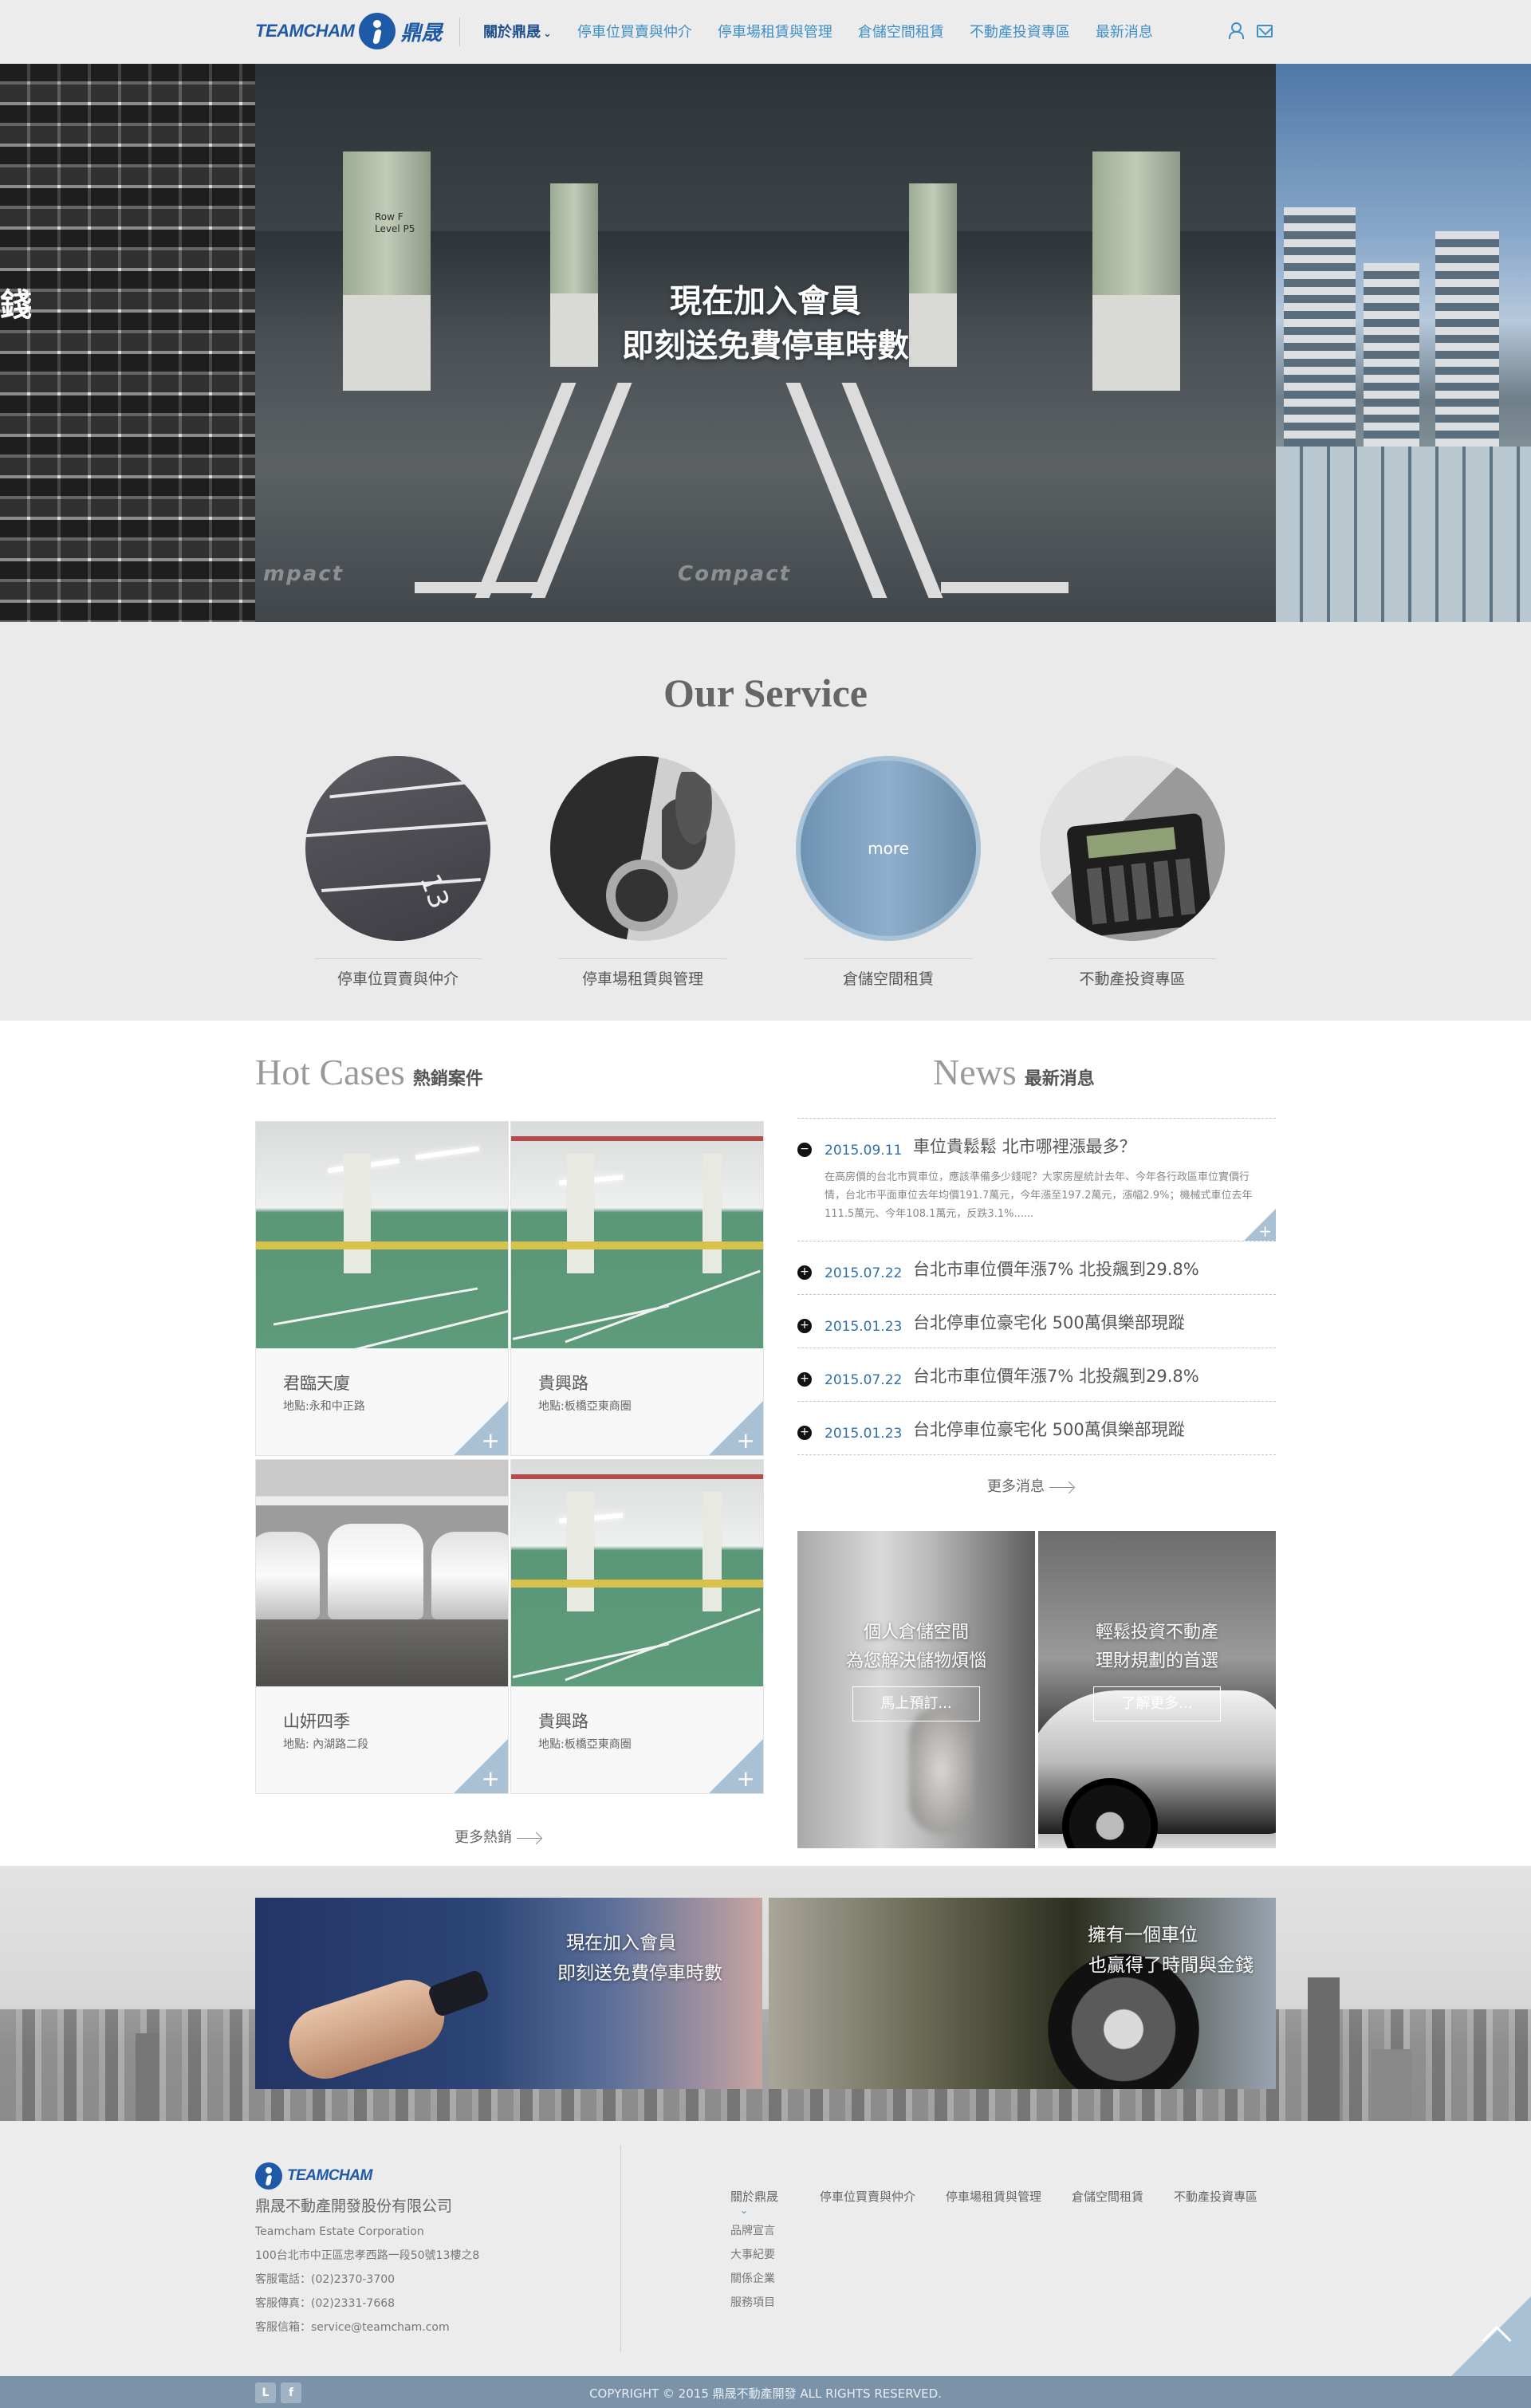  I want to click on footer-nav-parking-sales: 停車位買賣與仲介, so click(867, 2251).